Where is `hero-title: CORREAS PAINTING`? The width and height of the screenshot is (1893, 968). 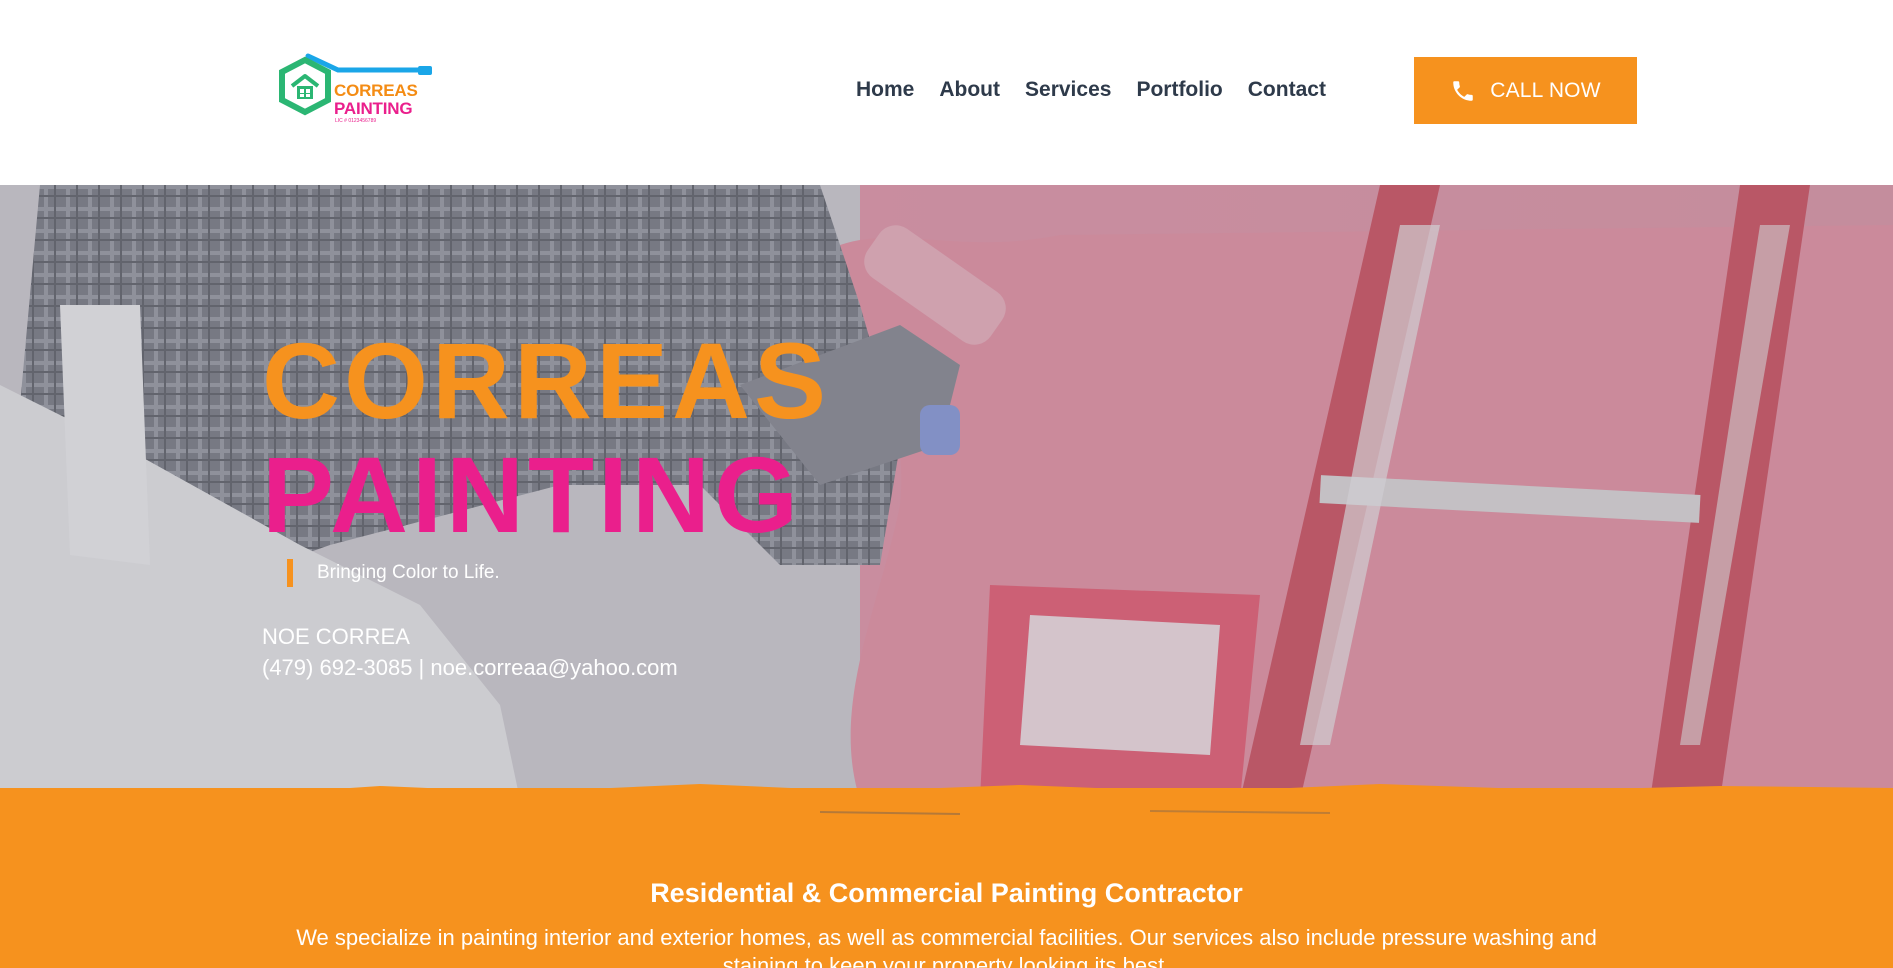
hero-title: CORREAS PAINTING is located at coordinates (546, 438).